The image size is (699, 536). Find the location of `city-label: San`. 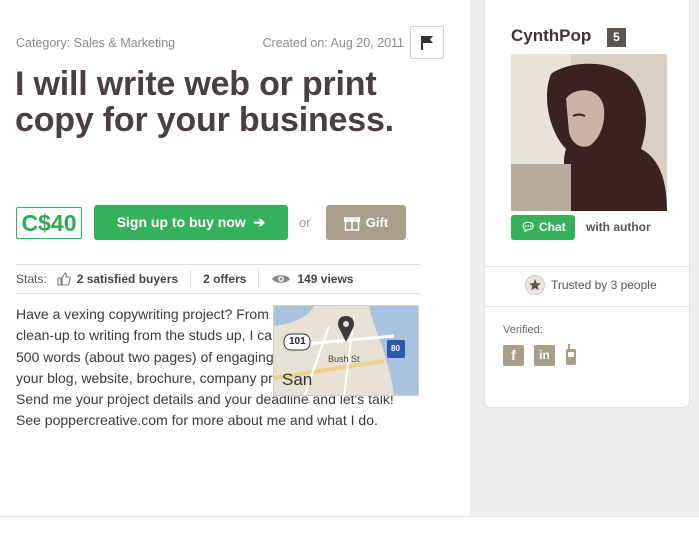

city-label: San is located at coordinates (297, 379).